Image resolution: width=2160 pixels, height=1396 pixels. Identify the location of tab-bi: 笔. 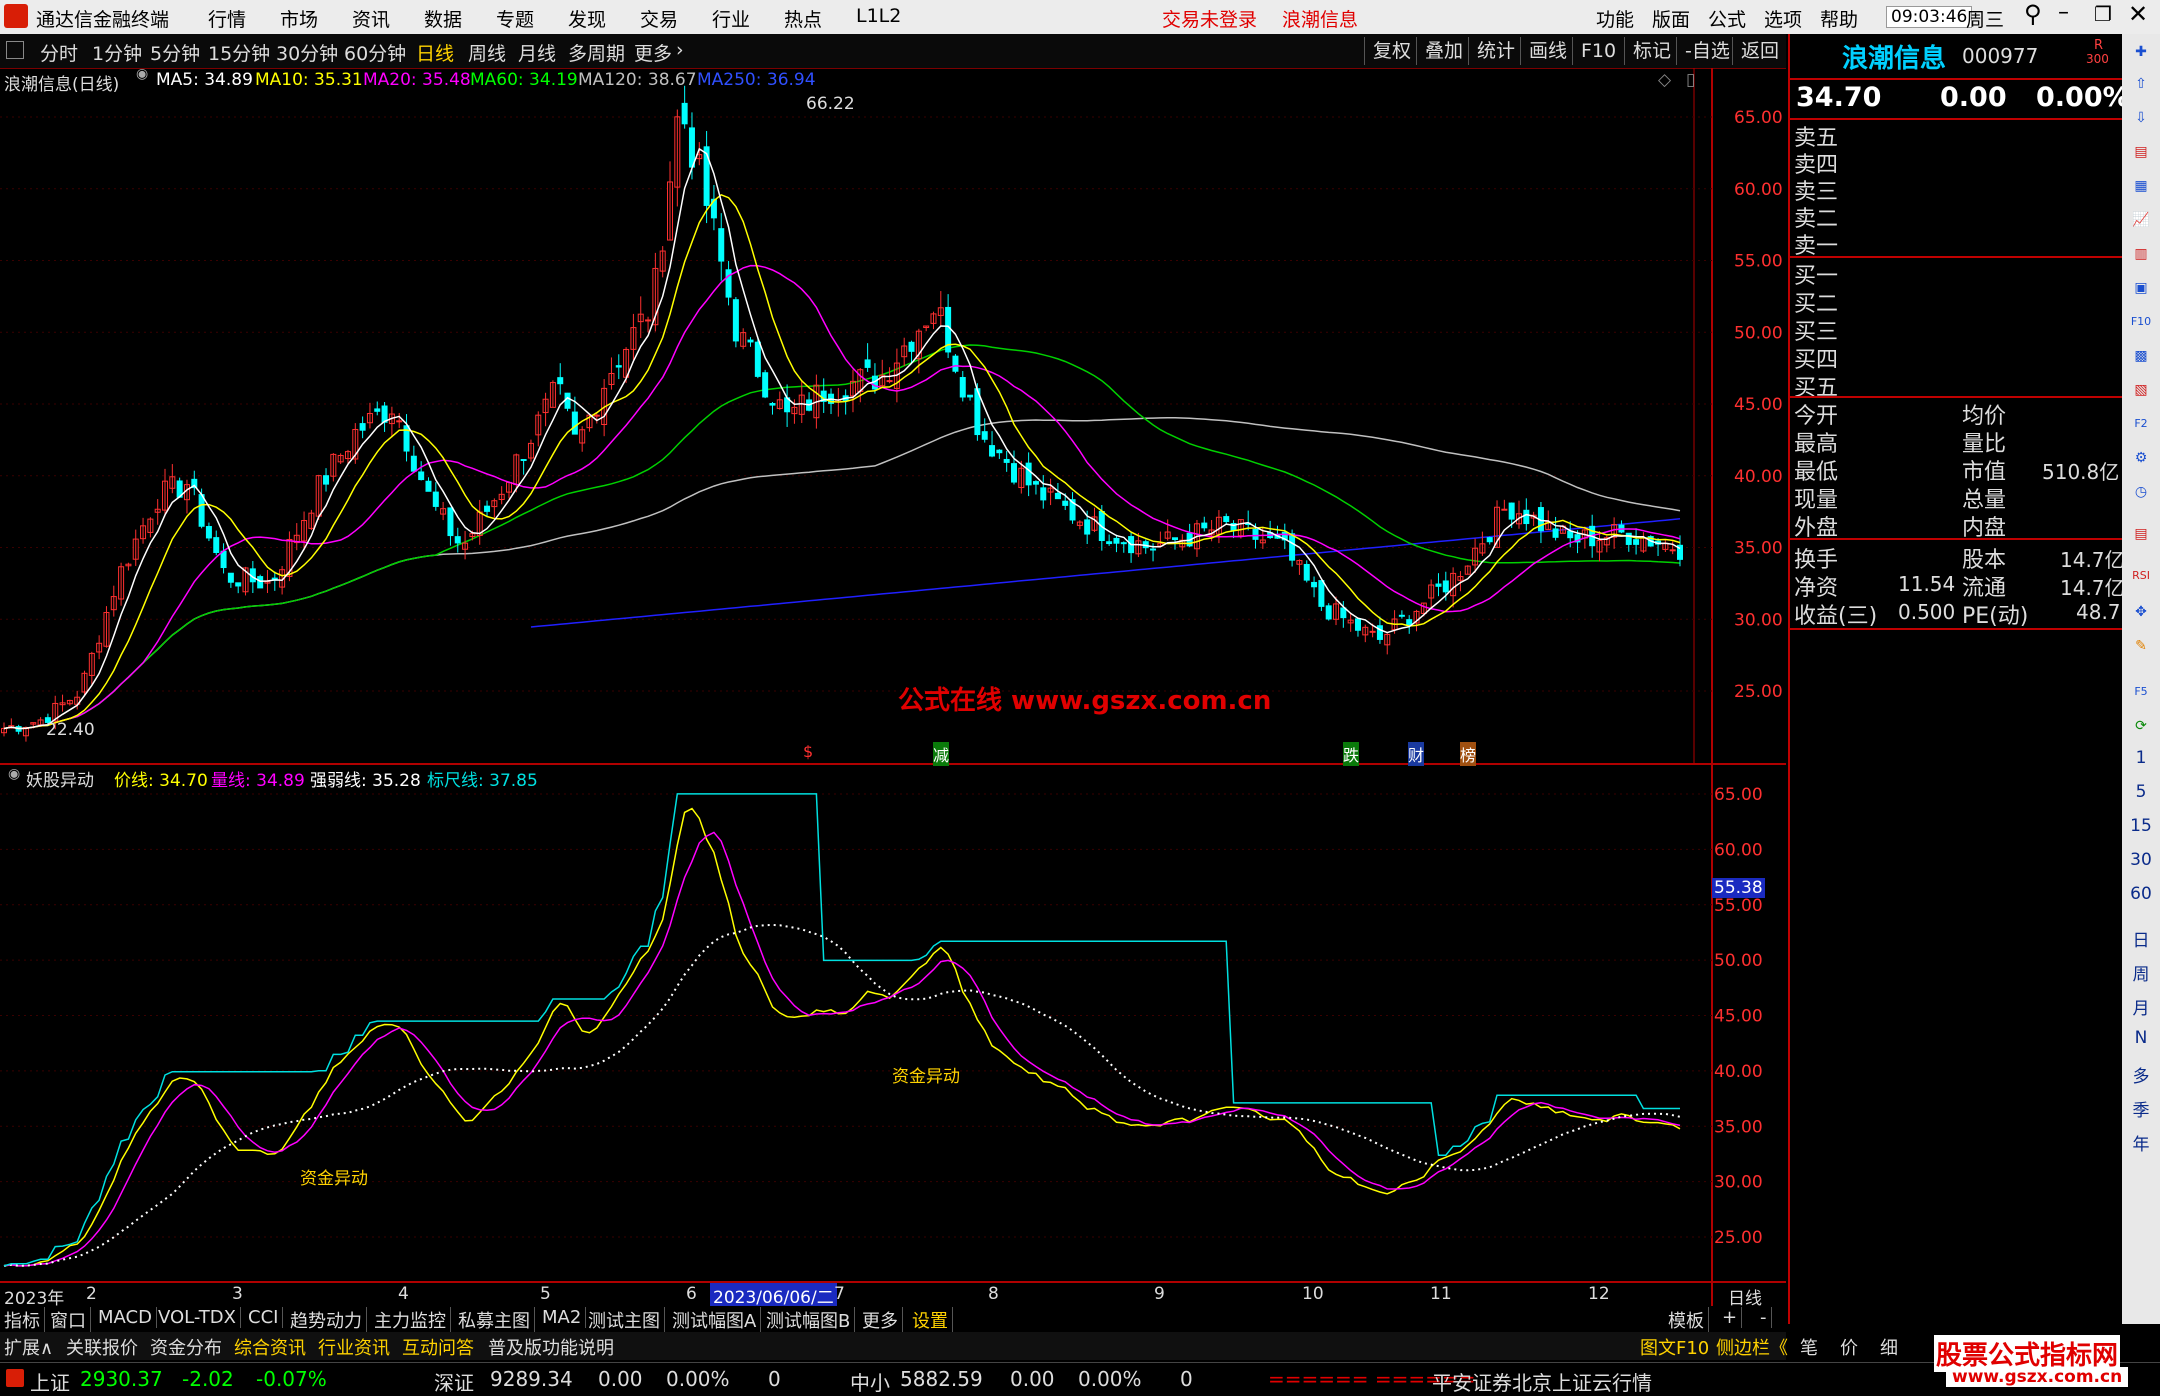
(1809, 1347).